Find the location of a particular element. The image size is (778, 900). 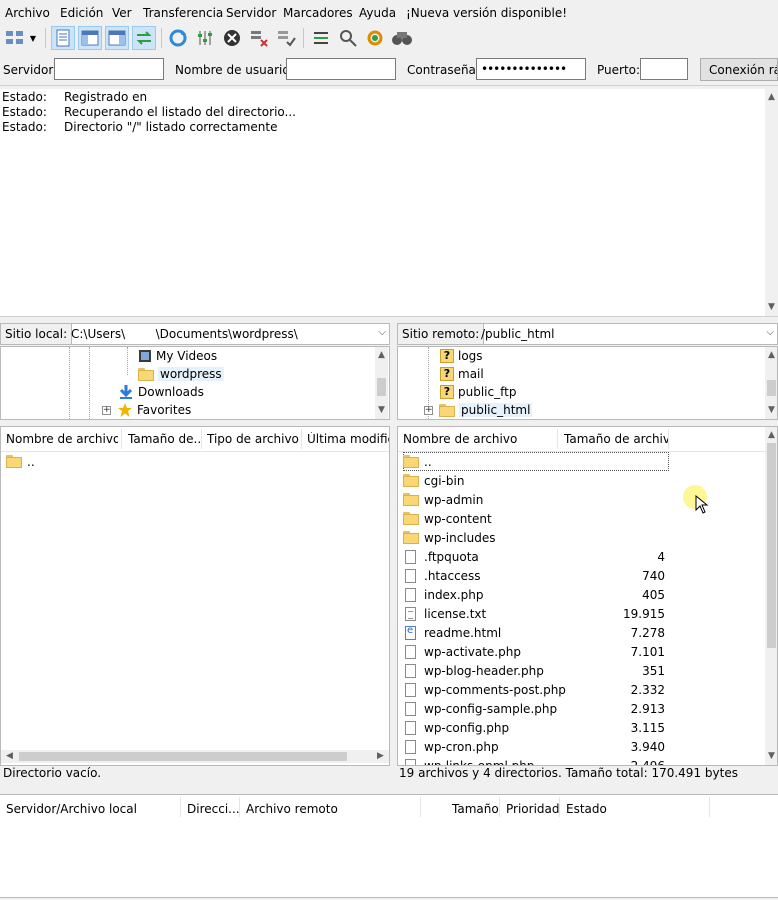

tree-item-wordpress: wordpress is located at coordinates (181, 374).